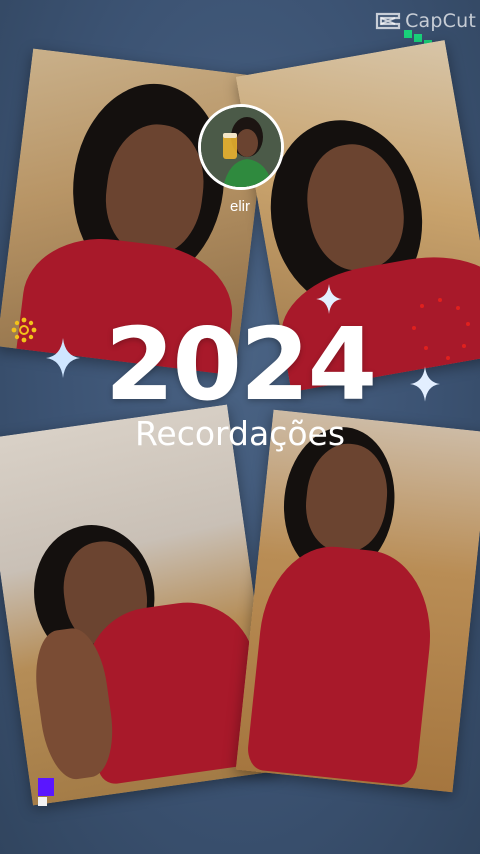 Image resolution: width=480 pixels, height=854 pixels. Describe the element at coordinates (388, 21) in the screenshot. I see `capcut-logo-icon` at that location.